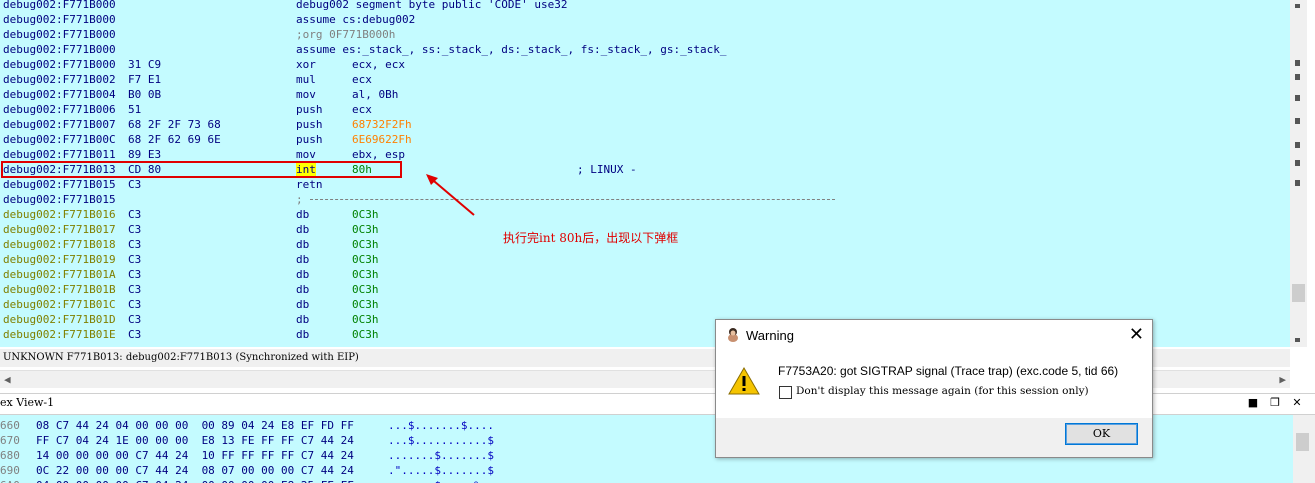  I want to click on ok-button: OK, so click(1101, 434).